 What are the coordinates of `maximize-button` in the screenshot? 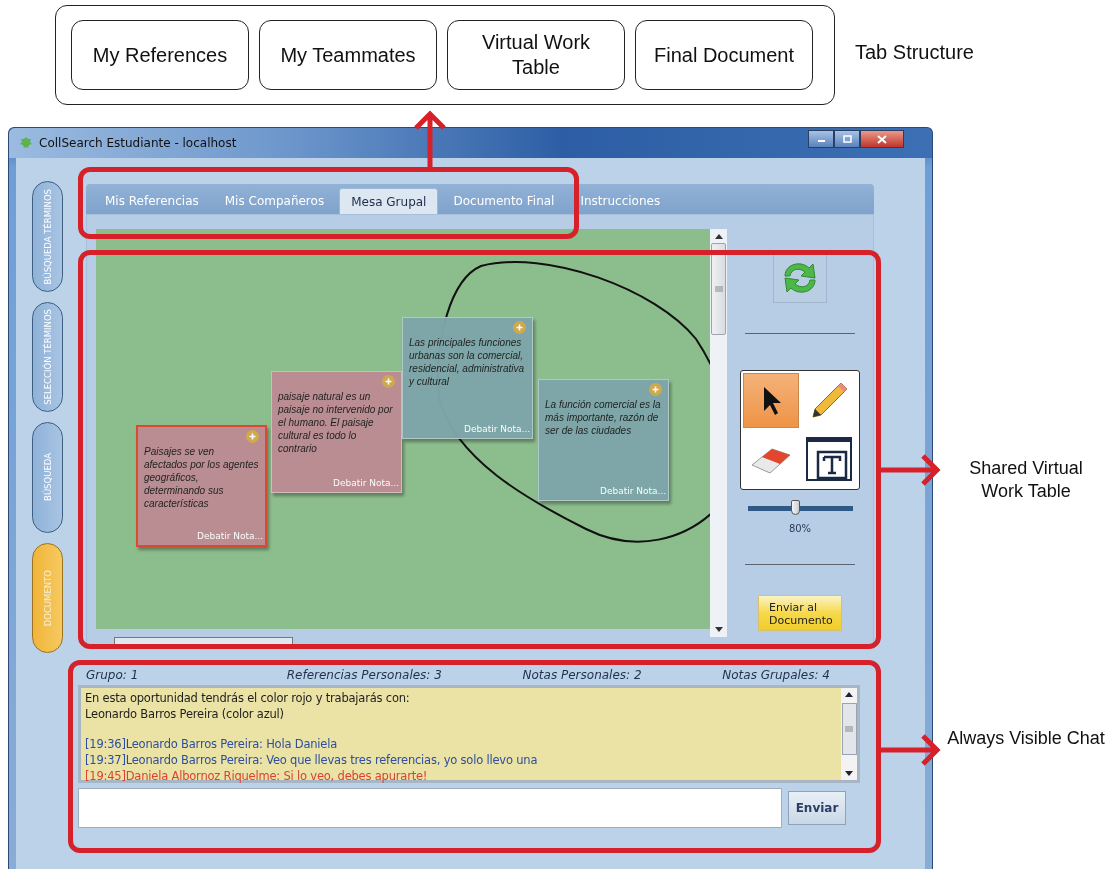 It's located at (847, 139).